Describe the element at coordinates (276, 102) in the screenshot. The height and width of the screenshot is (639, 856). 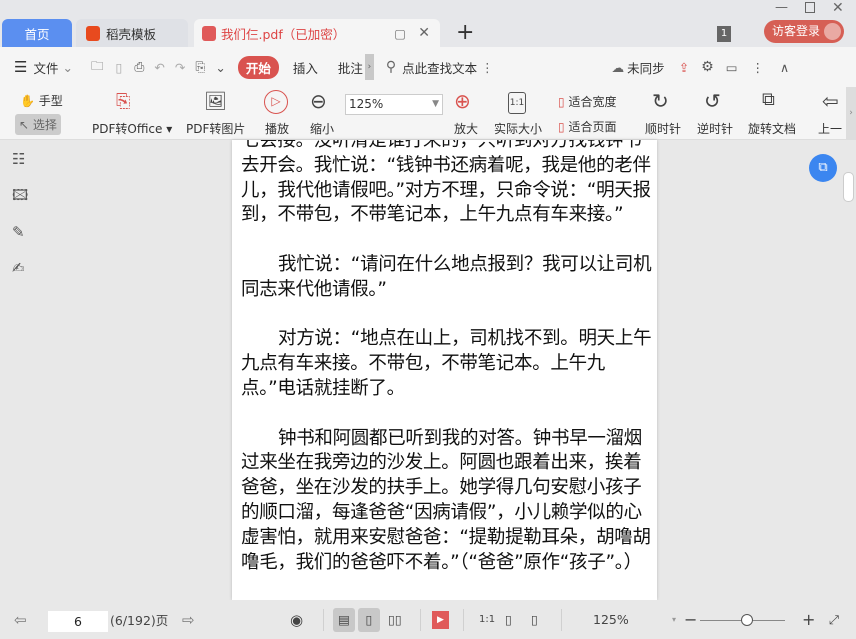
I see `play-icon: ▷` at that location.